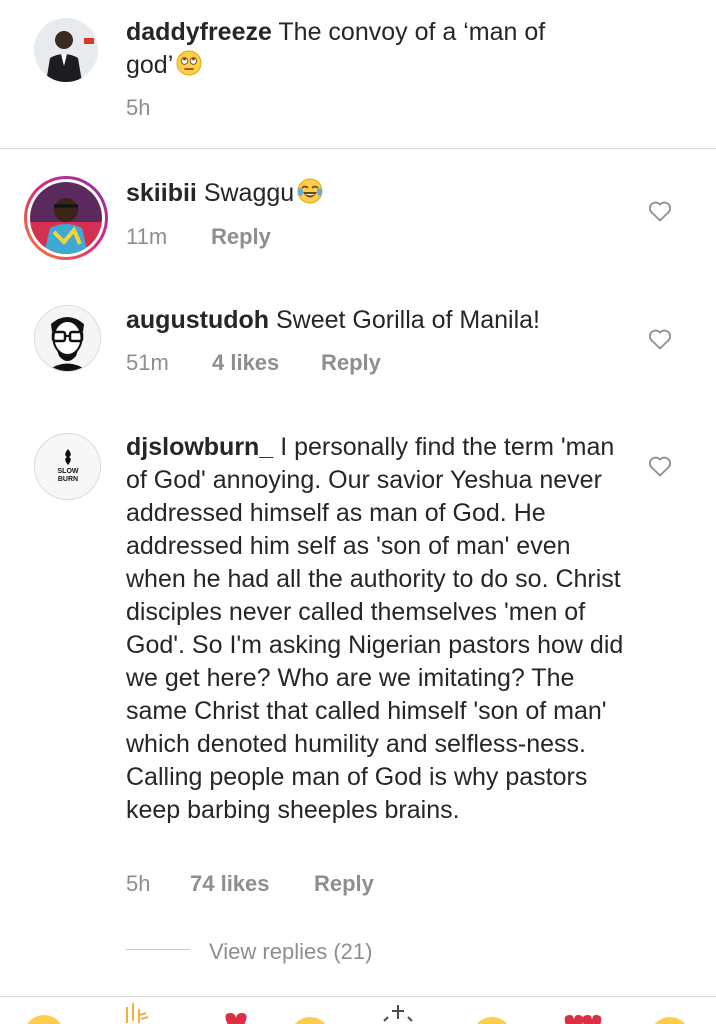 The height and width of the screenshot is (1024, 716). What do you see at coordinates (670, 1020) in the screenshot?
I see `surprised-emoji-icon` at bounding box center [670, 1020].